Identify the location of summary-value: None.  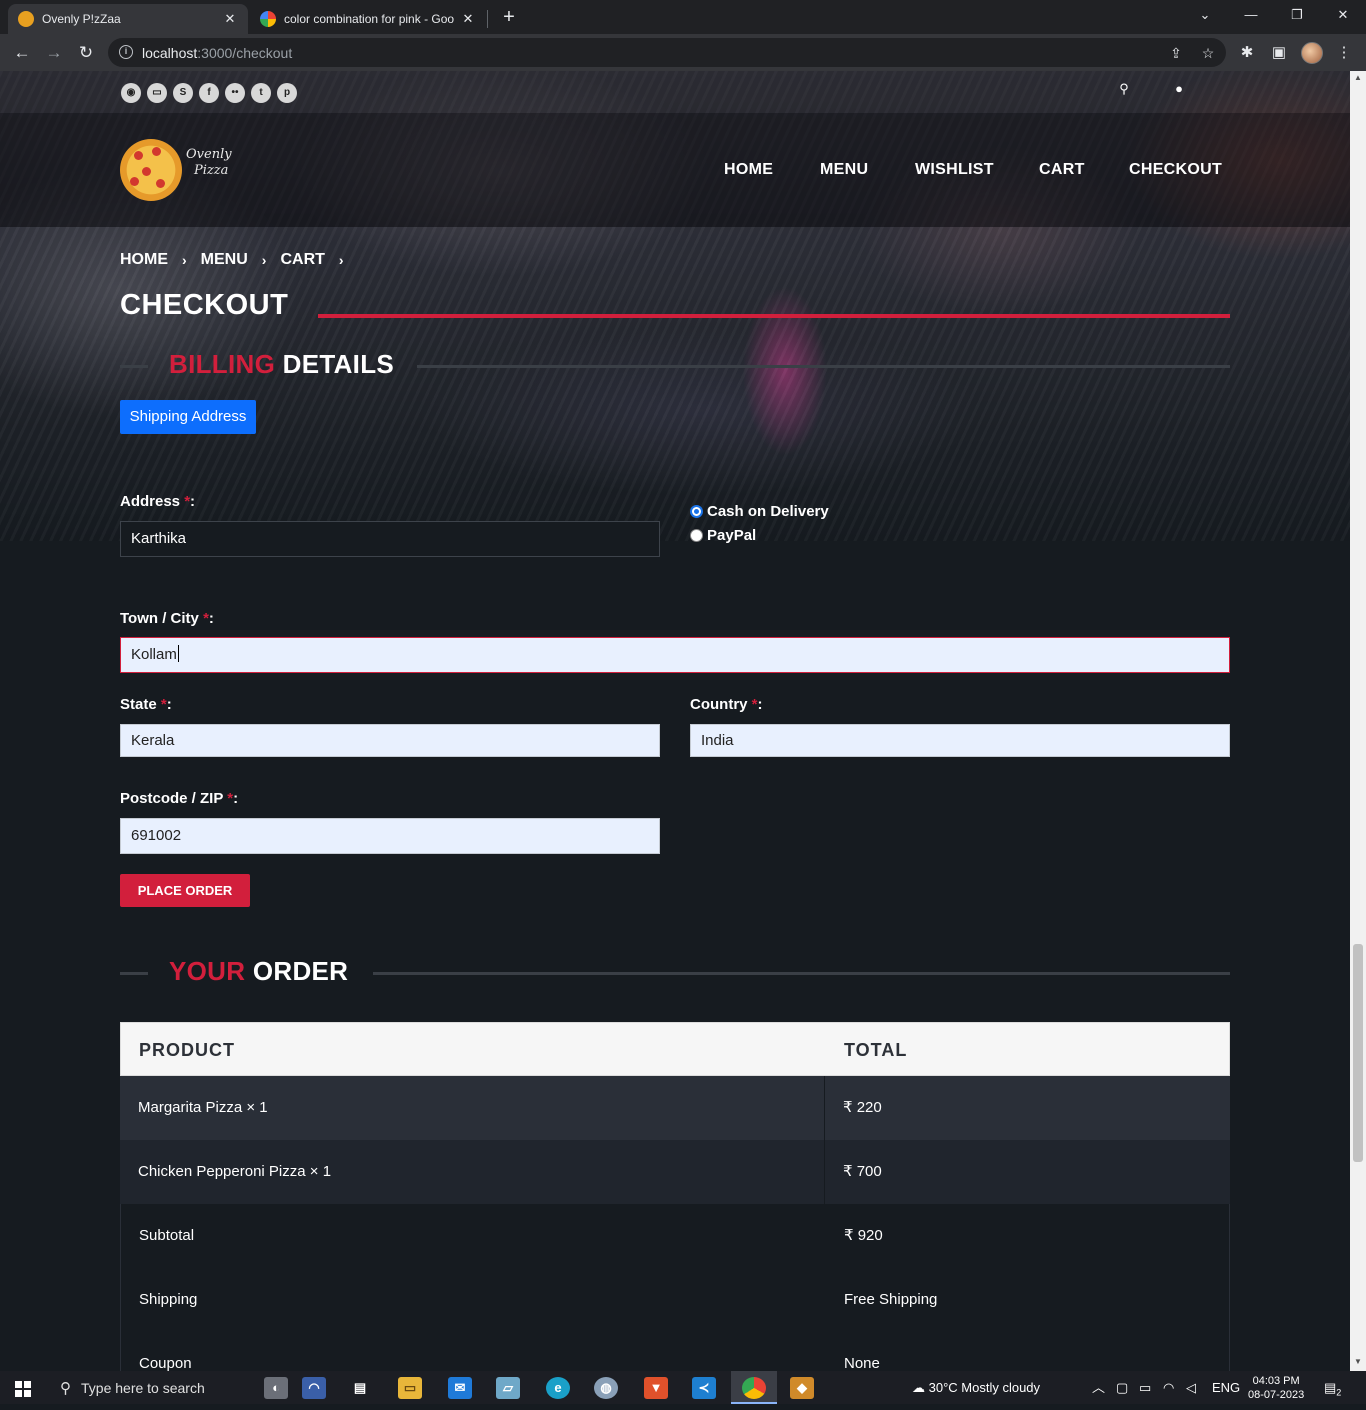
(862, 1363).